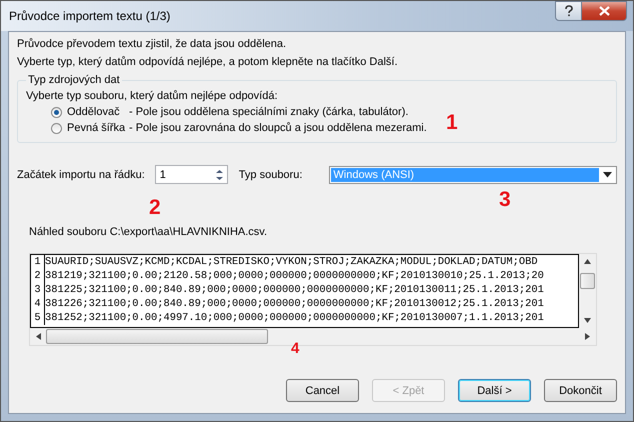  What do you see at coordinates (268, 112) in the screenshot?
I see `option-description: - Pole jsou oddělena speciálními znaky (čárka, tabulátor).` at bounding box center [268, 112].